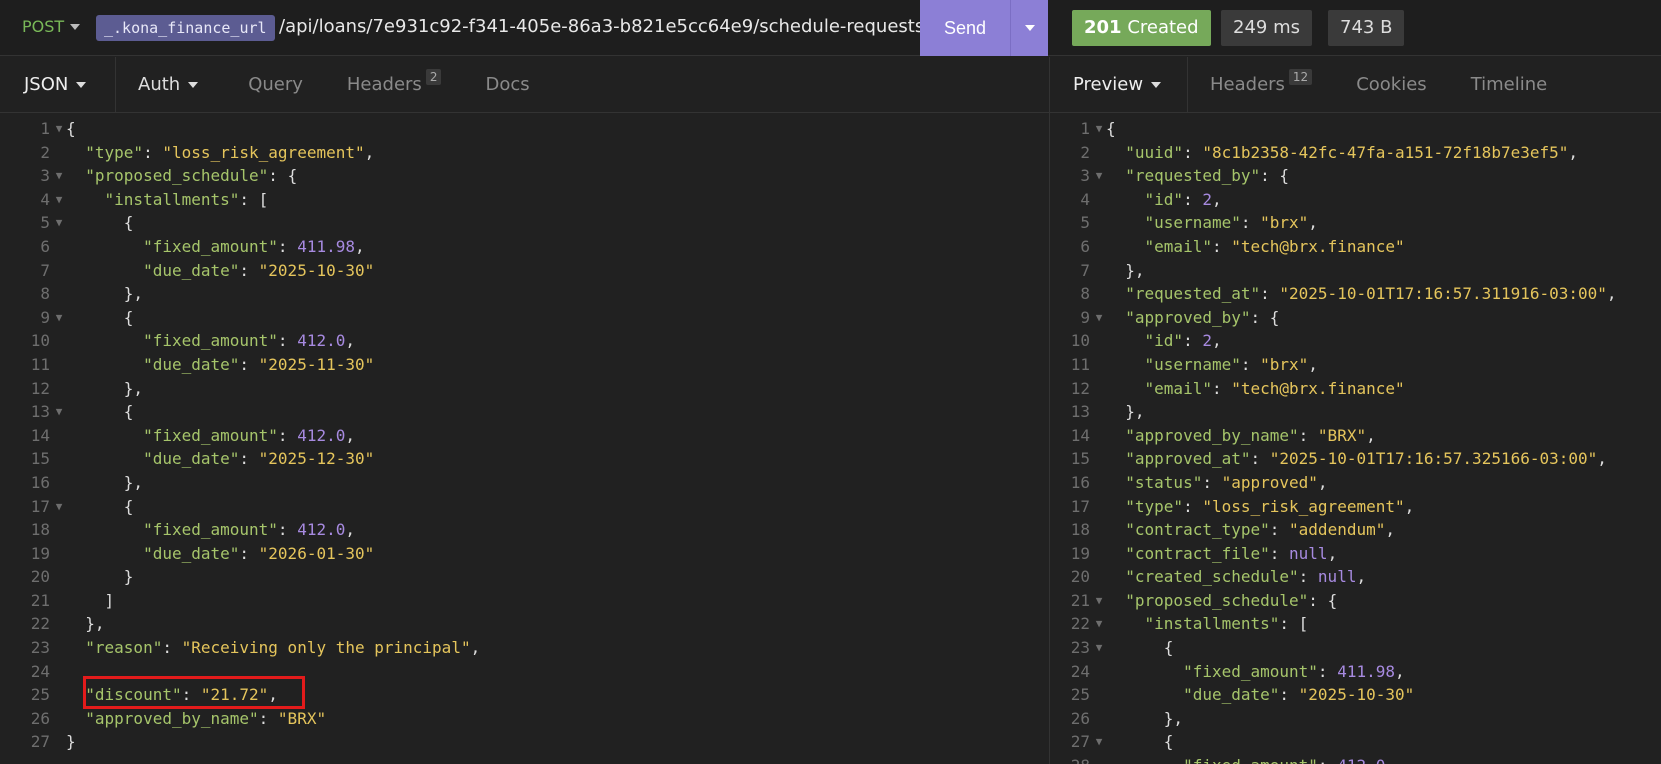 The image size is (1661, 764). What do you see at coordinates (275, 84) in the screenshot?
I see `tab-label: Query` at bounding box center [275, 84].